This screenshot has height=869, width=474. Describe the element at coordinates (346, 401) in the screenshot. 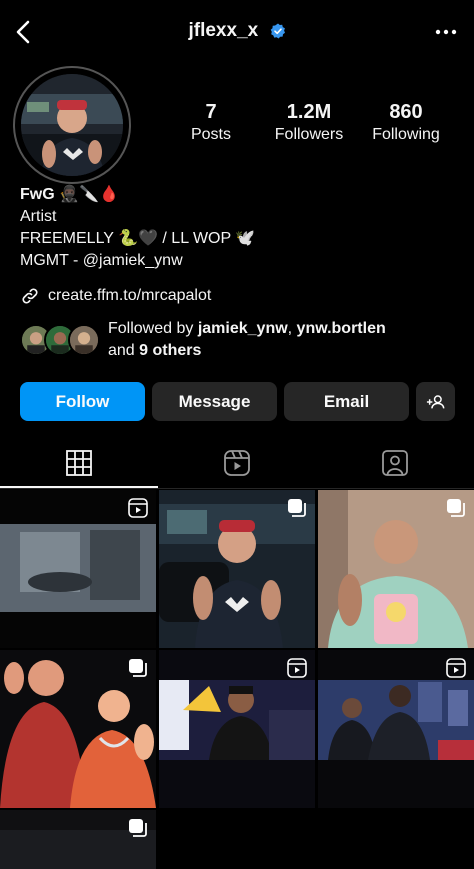

I see `email-button: Email` at that location.